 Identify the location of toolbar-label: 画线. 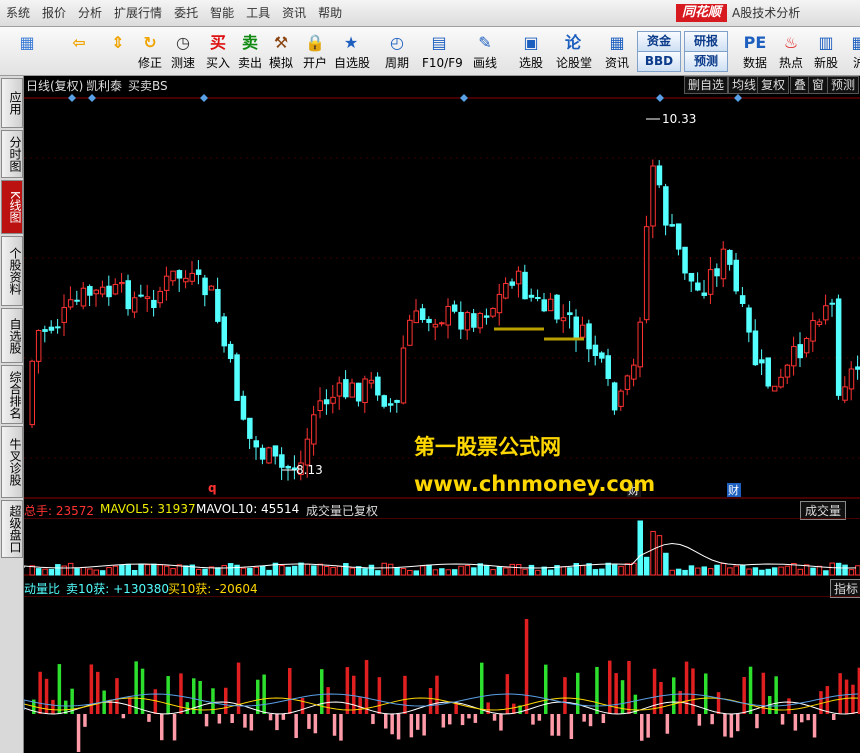
(484, 63).